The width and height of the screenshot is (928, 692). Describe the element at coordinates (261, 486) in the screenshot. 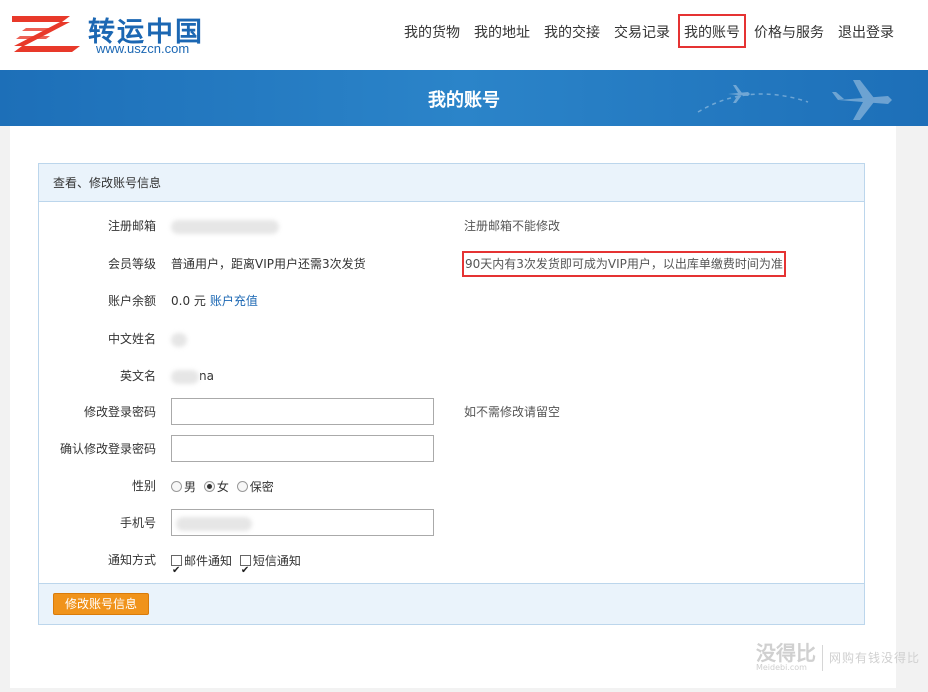

I see `gender-secret-label: 保密` at that location.